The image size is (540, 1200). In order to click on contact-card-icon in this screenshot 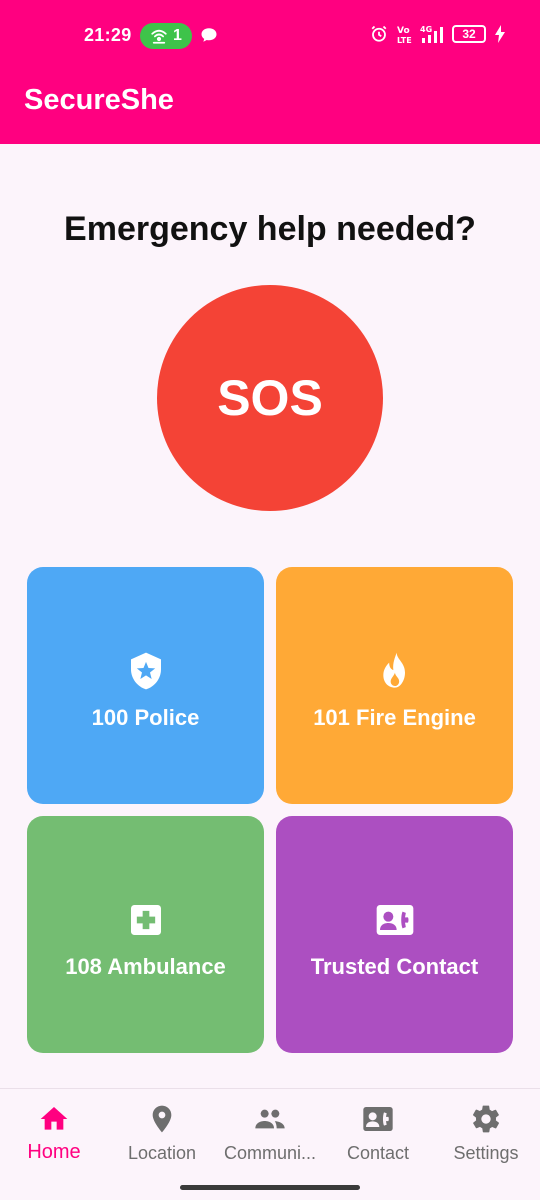, I will do `click(378, 1119)`.